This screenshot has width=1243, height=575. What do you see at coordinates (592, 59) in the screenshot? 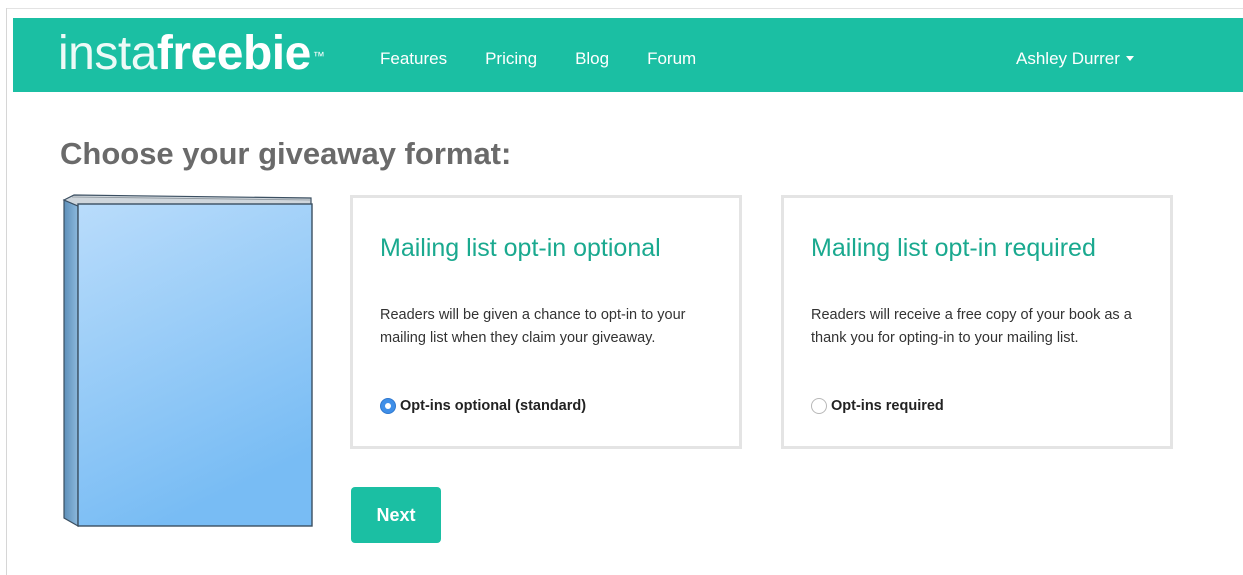
I see `nav-link-blog: Blog` at bounding box center [592, 59].